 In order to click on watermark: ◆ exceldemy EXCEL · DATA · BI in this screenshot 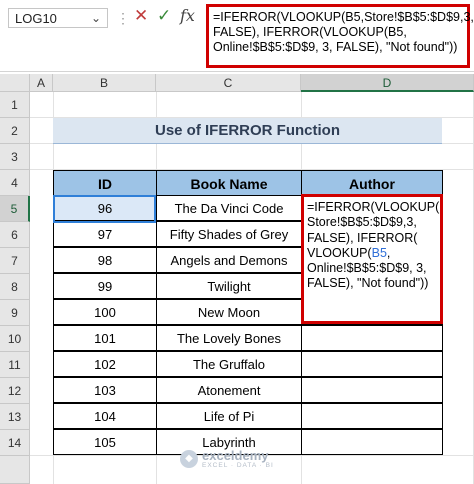, I will do `click(255, 460)`.